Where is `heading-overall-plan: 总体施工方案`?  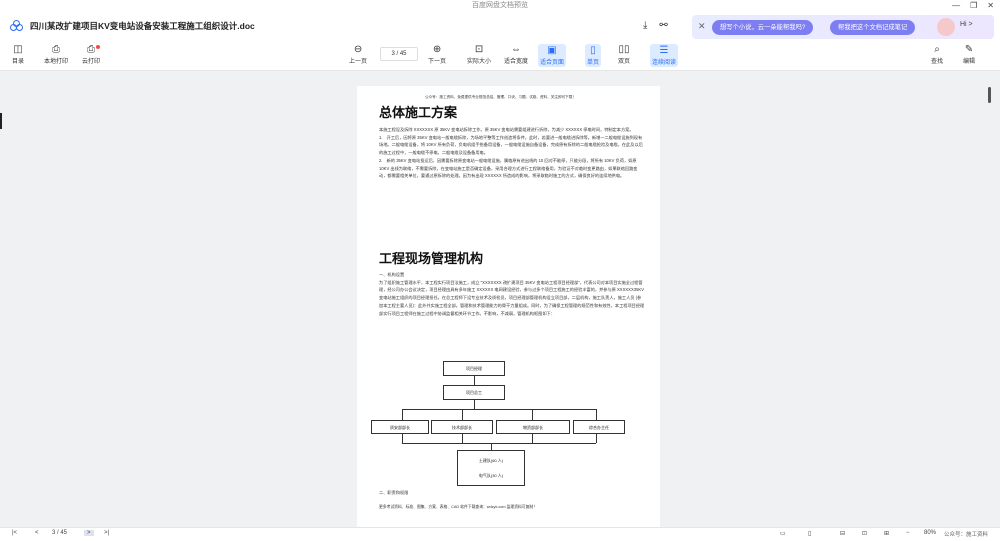
heading-overall-plan: 总体施工方案 is located at coordinates (418, 112).